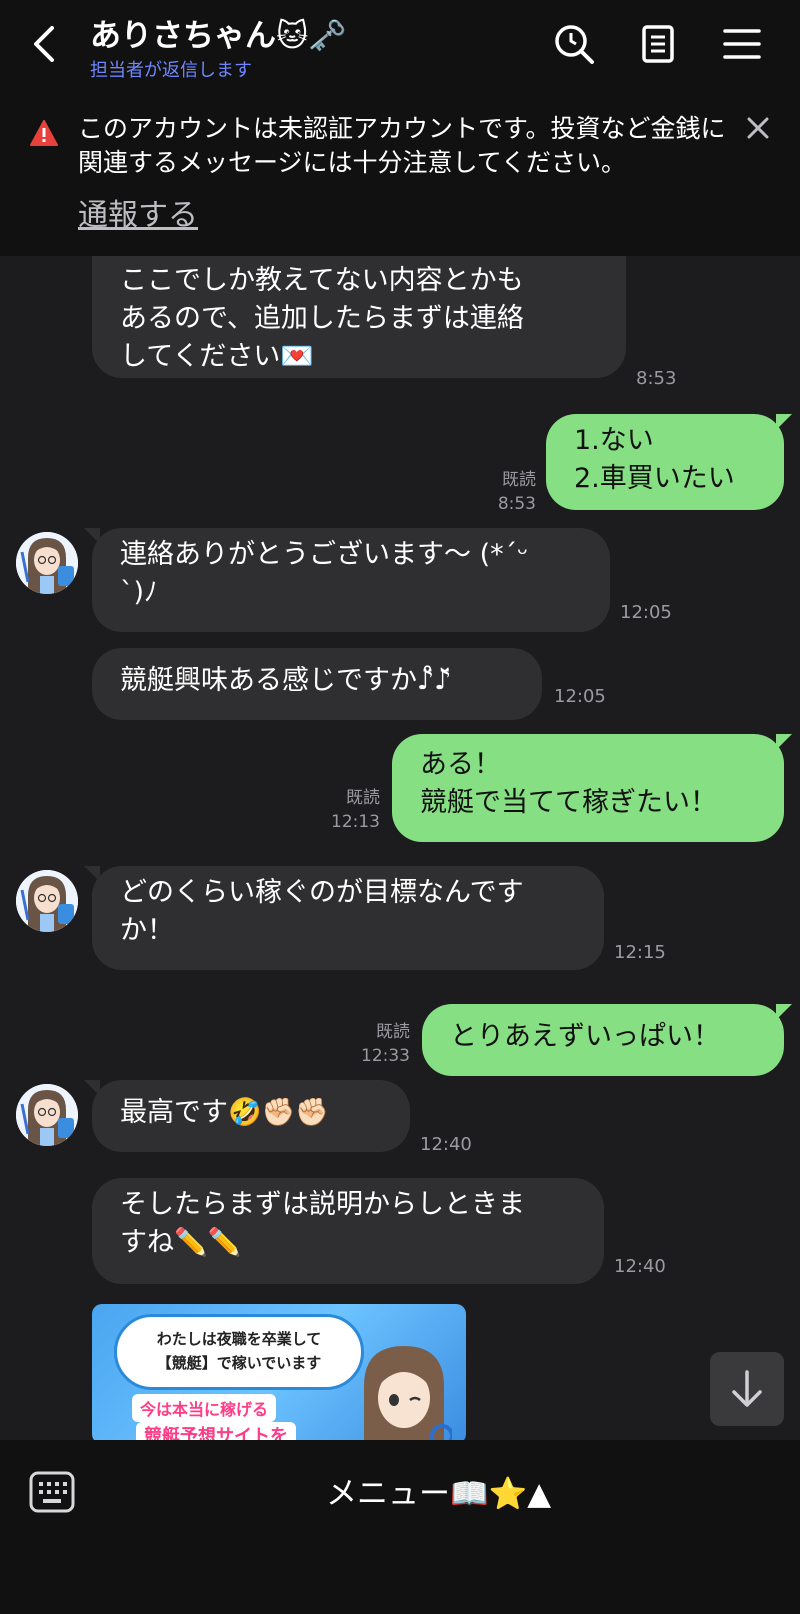 The height and width of the screenshot is (1614, 800). What do you see at coordinates (351, 580) in the screenshot?
I see `message-bubble: 連絡ありがとうございます〜 (*´ᵕ `)ﾉ` at bounding box center [351, 580].